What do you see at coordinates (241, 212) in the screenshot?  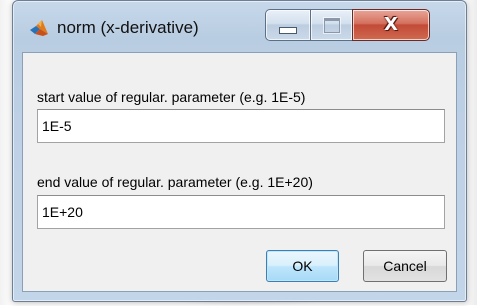 I see `end-value-input` at bounding box center [241, 212].